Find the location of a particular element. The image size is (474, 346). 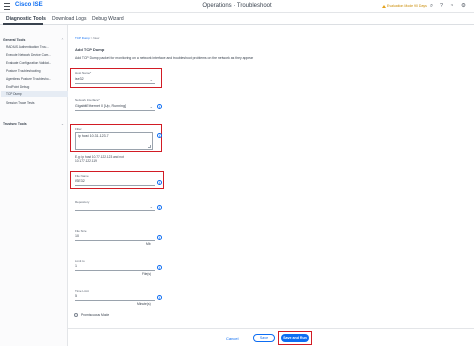

chevron-up-icon: ⌃ is located at coordinates (62, 40).